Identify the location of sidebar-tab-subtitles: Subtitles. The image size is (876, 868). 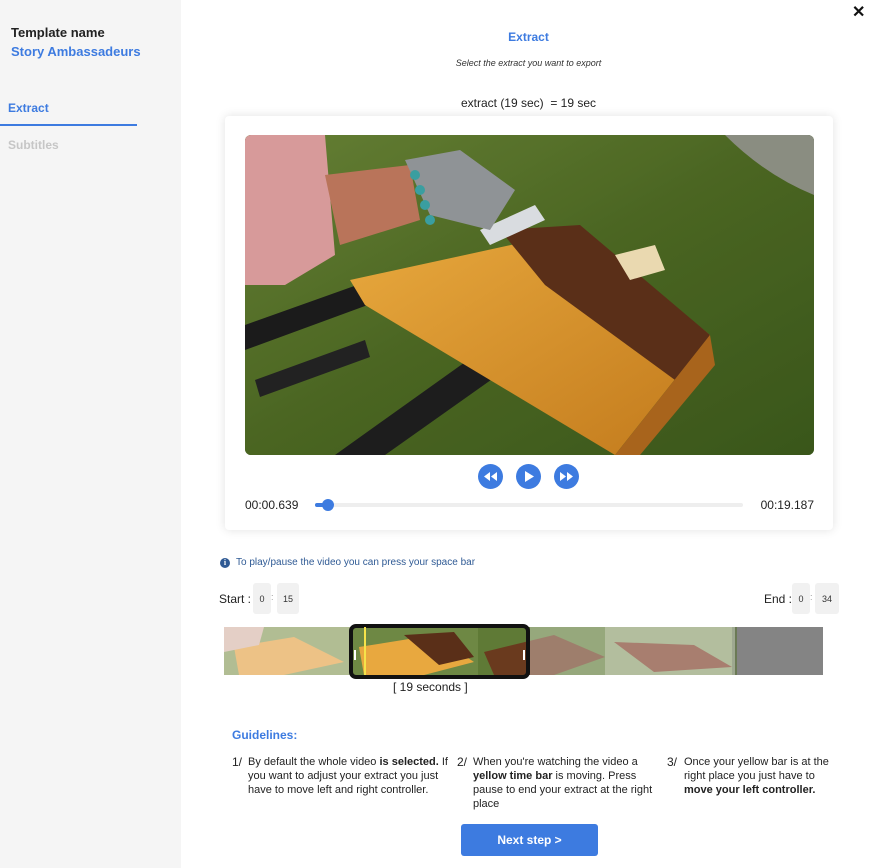
(33, 145).